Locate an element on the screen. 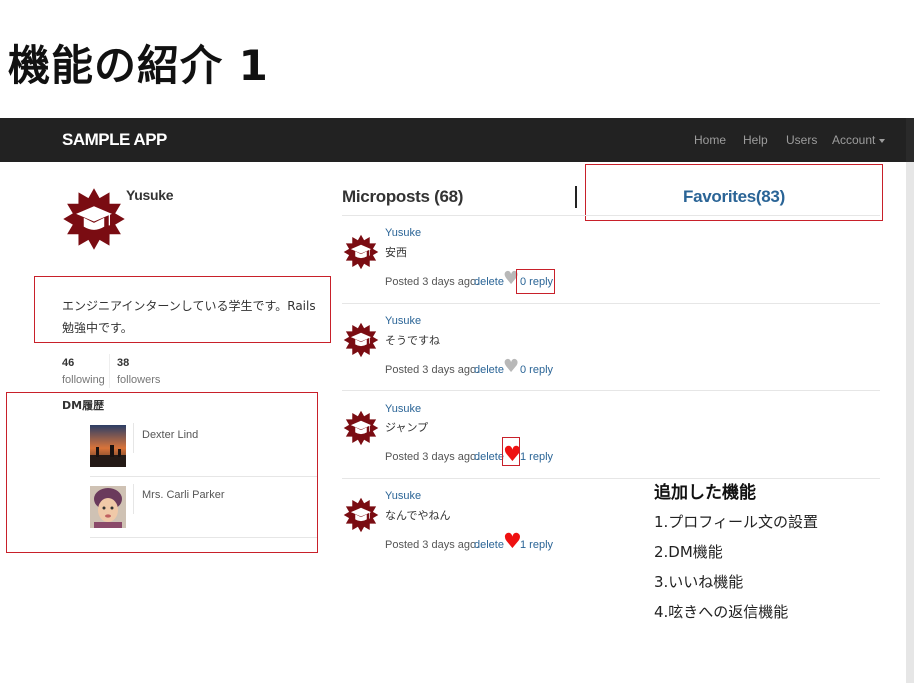 The height and width of the screenshot is (683, 914). nav-users: Users is located at coordinates (801, 140).